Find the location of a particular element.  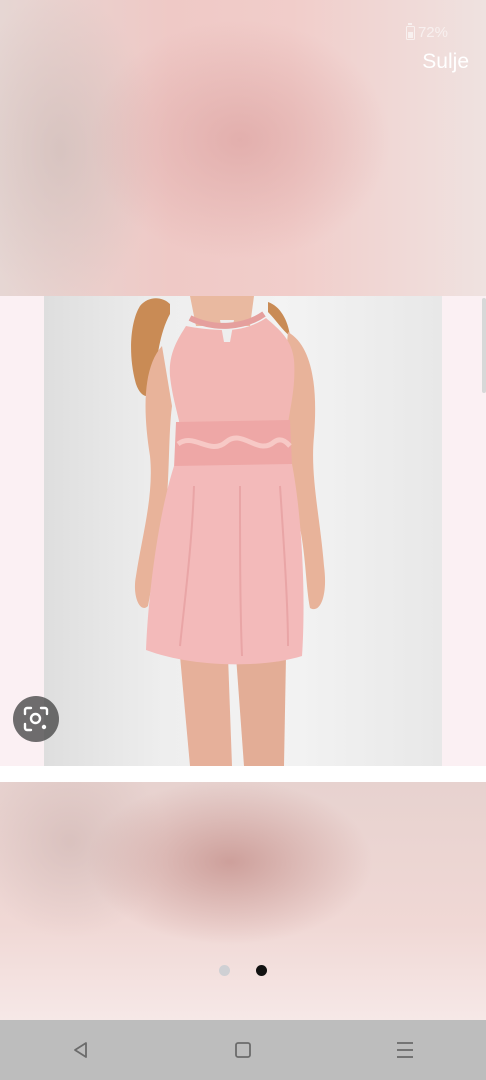

system-navigation-bar is located at coordinates (243, 1050).